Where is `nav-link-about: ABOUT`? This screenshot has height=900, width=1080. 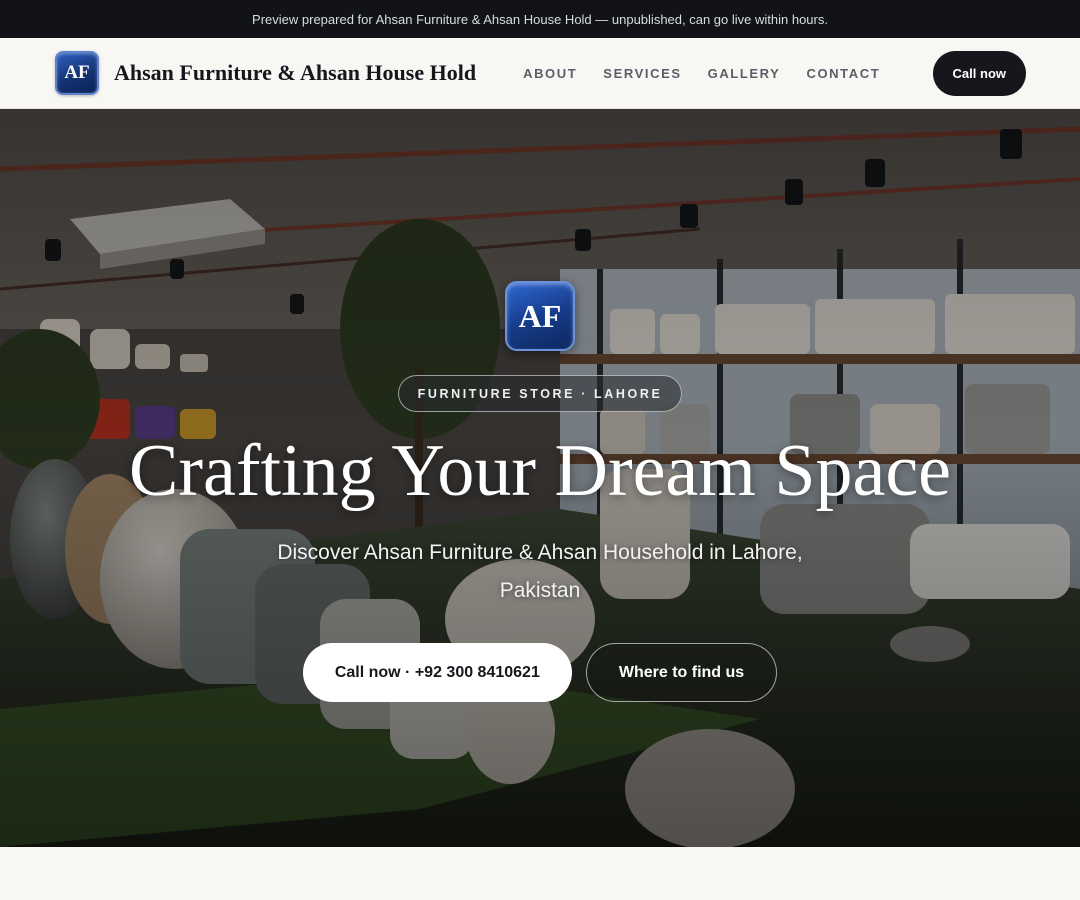
nav-link-about: ABOUT is located at coordinates (550, 73).